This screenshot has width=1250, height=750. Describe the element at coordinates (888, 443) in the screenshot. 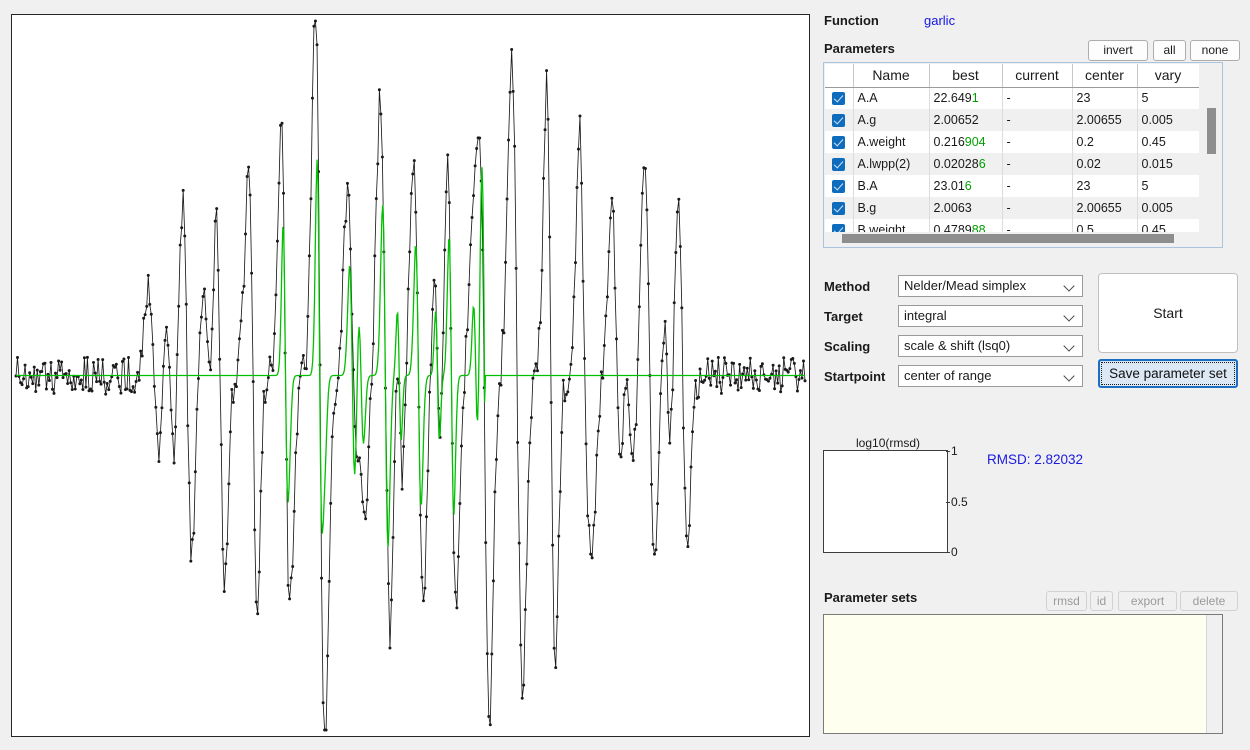

I see `rmsd-plot-title: log10(rmsd)` at that location.